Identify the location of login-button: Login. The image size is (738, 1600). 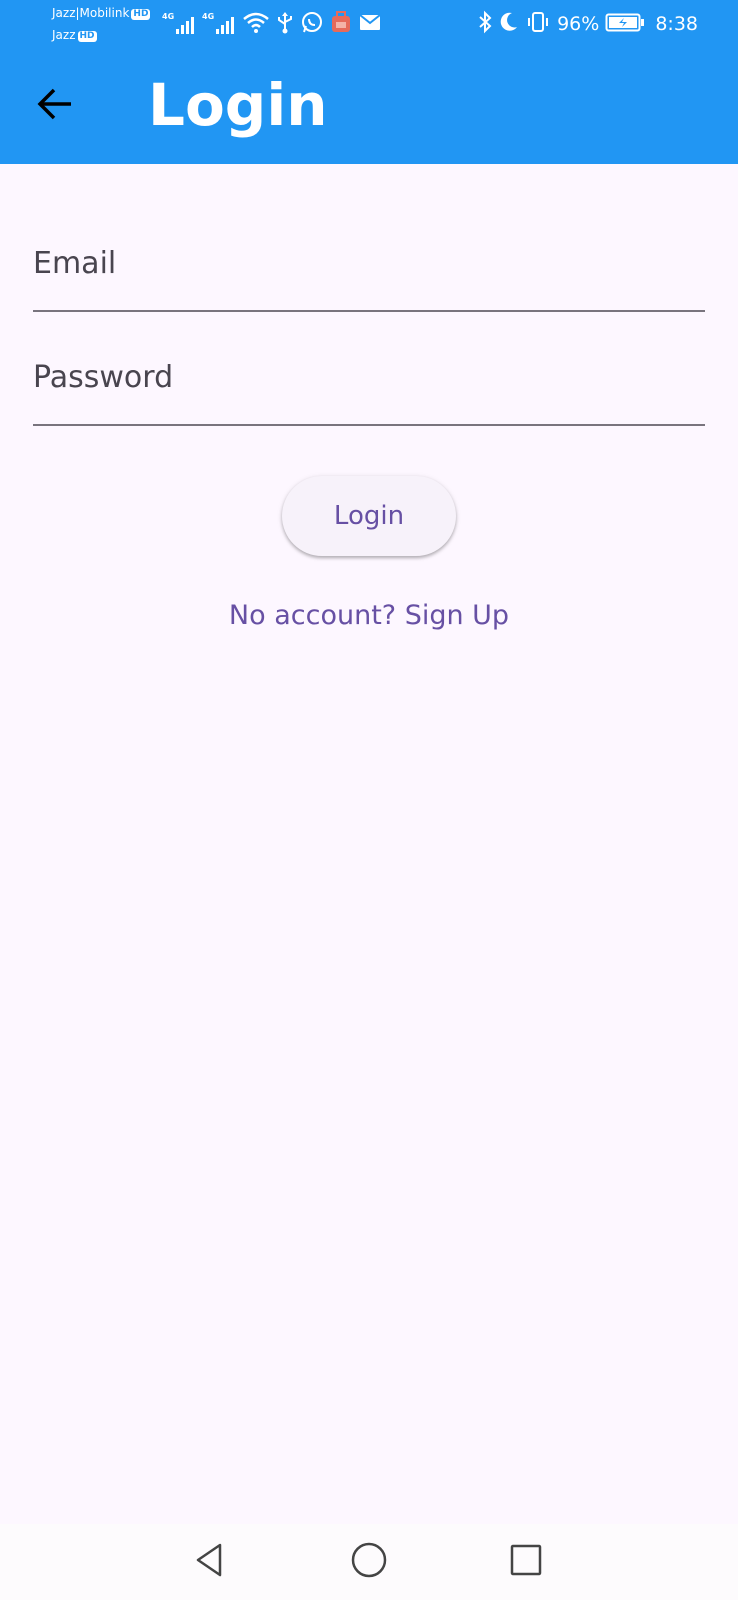
(369, 516).